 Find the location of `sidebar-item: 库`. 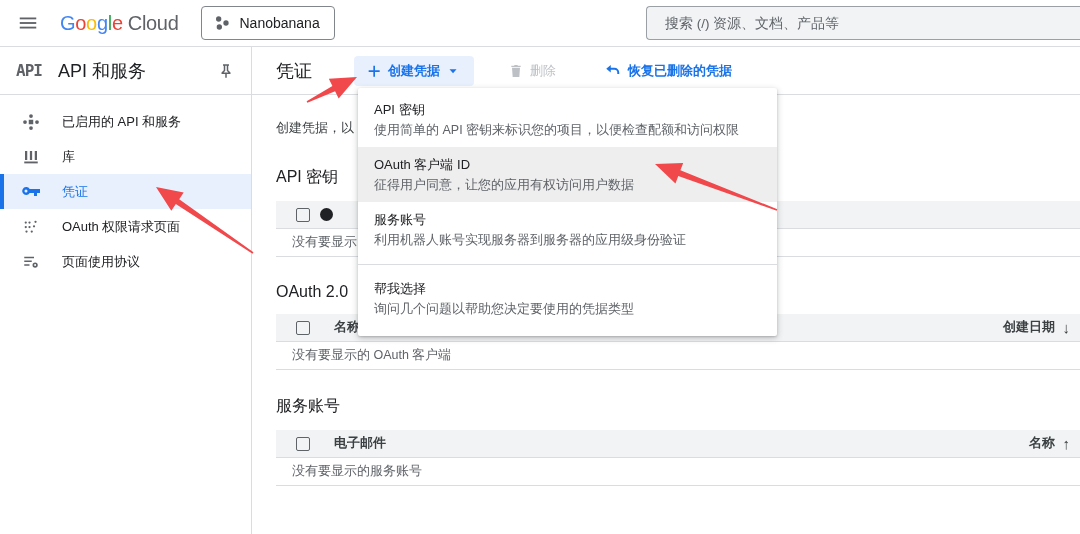

sidebar-item: 库 is located at coordinates (125, 156).